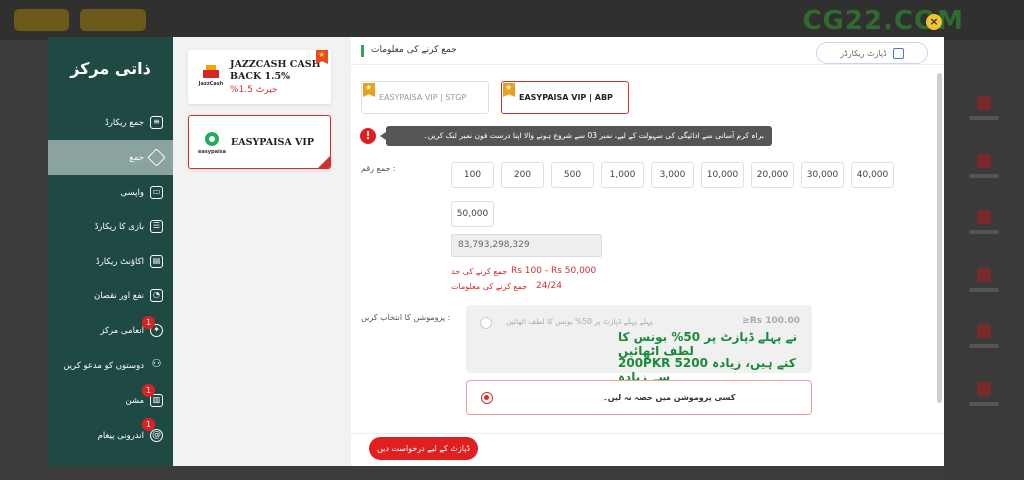  I want to click on easypaisa-logo-text: easypaisa, so click(212, 152).